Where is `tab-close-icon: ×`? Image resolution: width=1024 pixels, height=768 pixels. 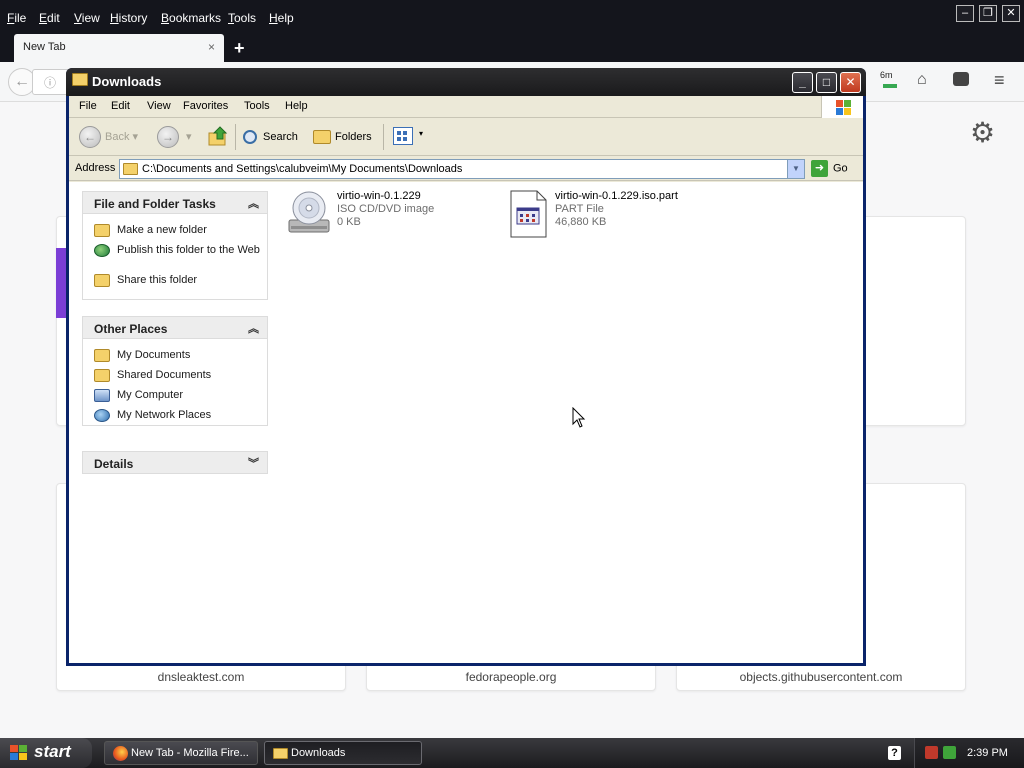
tab-close-icon: × is located at coordinates (211, 47).